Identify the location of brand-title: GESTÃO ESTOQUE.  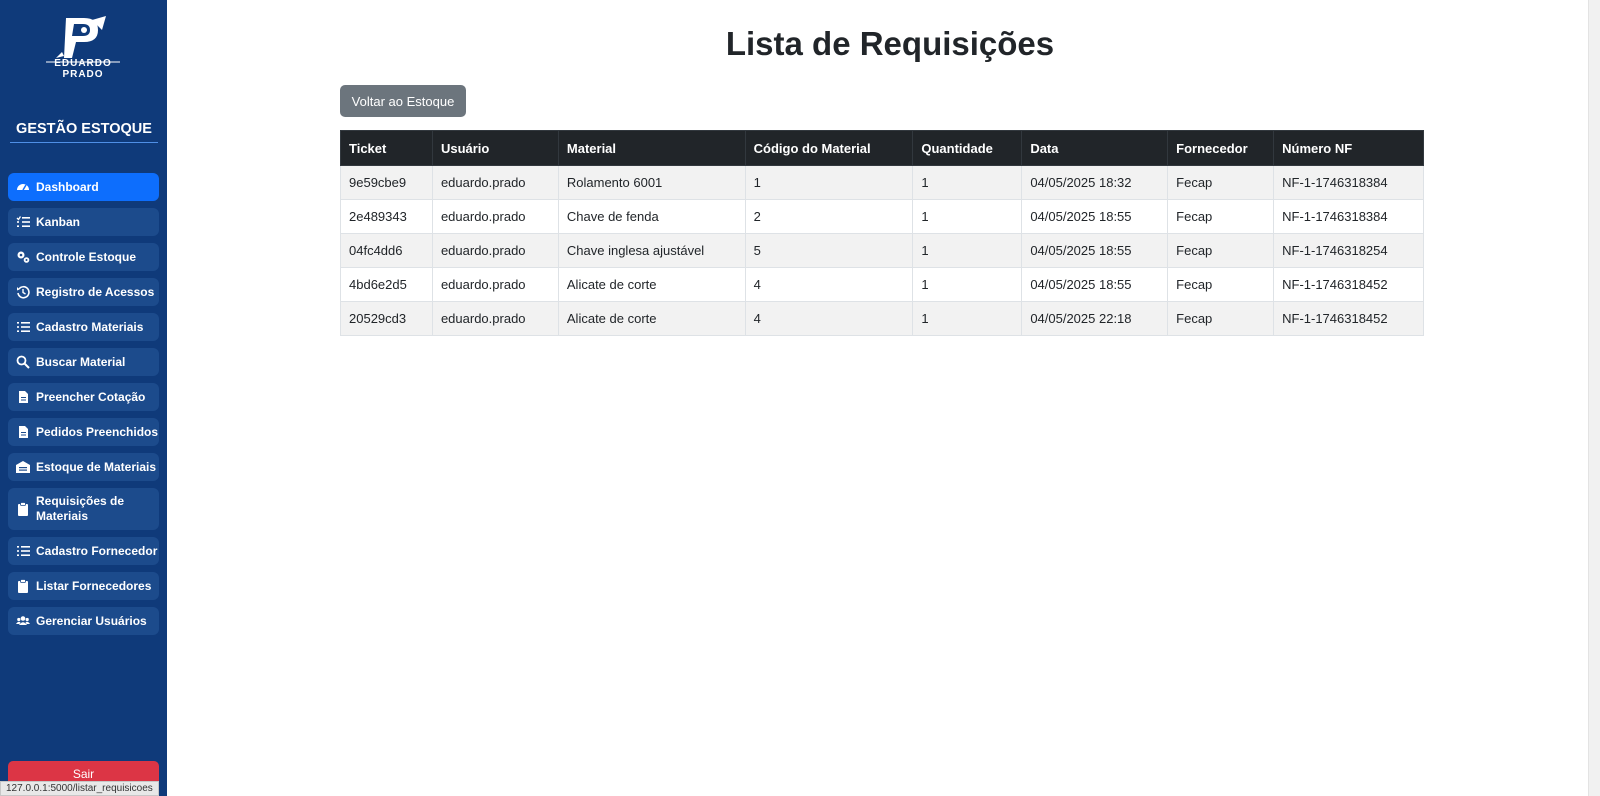
(84, 132).